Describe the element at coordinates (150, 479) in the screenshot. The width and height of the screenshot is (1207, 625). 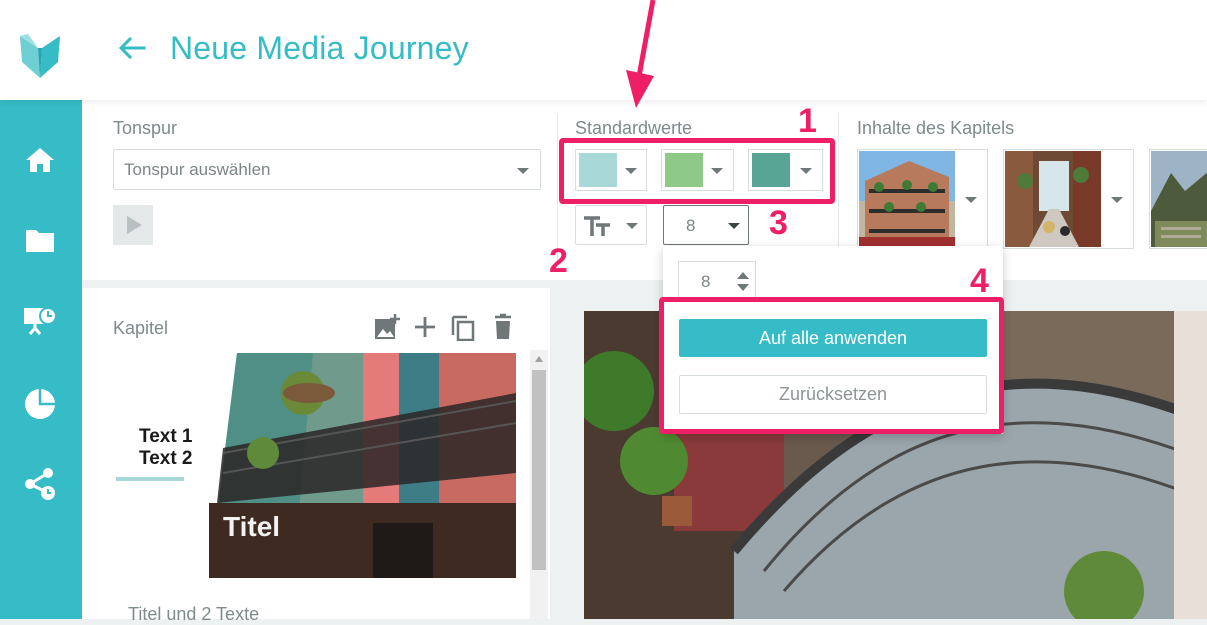
I see `thumb-accent-line` at that location.